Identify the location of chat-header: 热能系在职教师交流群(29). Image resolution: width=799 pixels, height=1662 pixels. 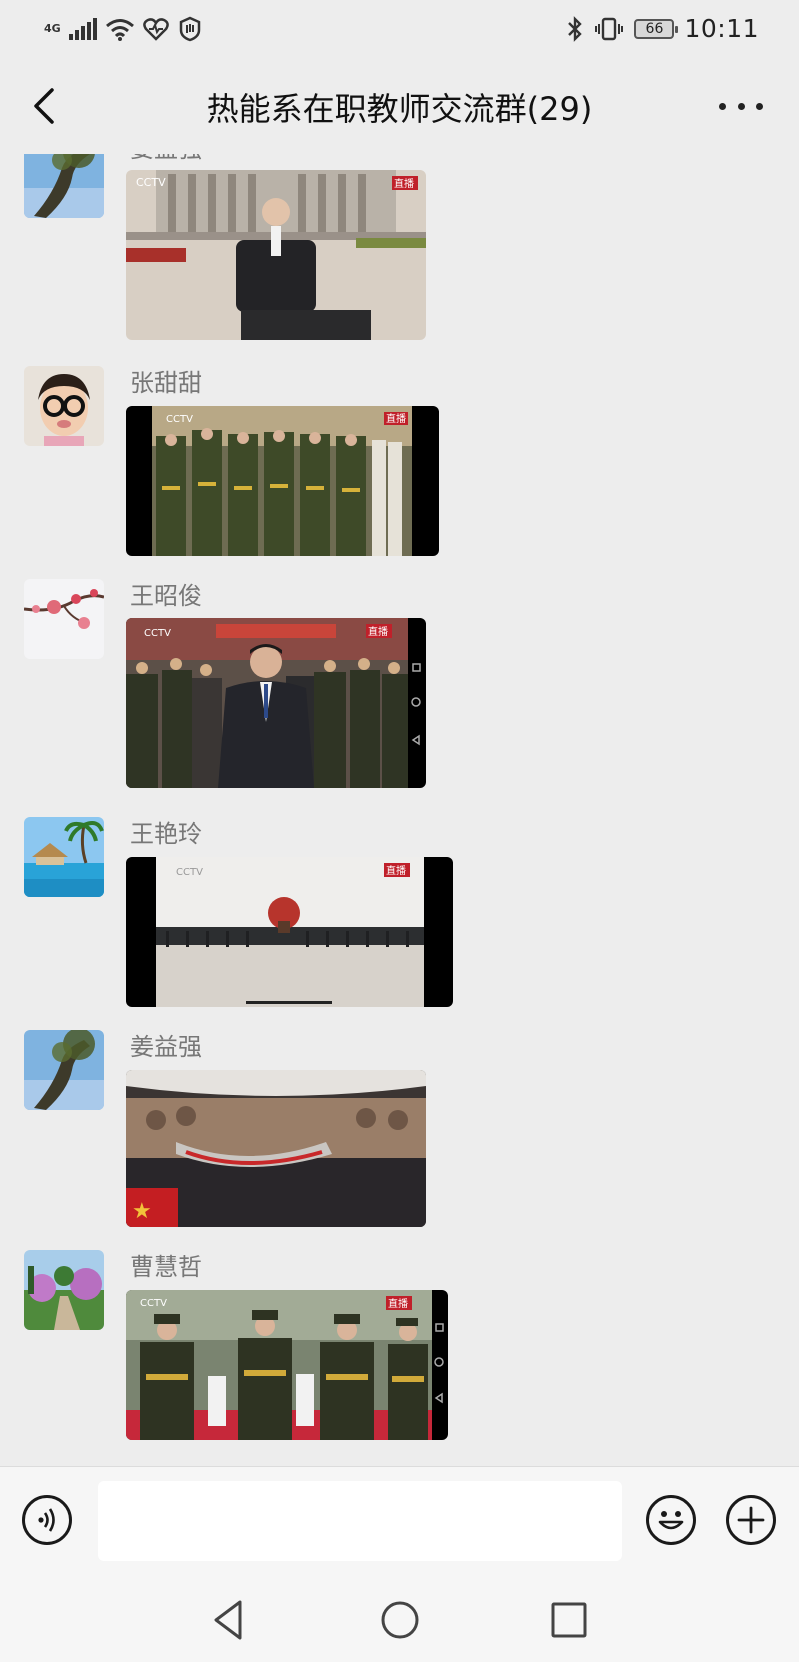
(399, 106).